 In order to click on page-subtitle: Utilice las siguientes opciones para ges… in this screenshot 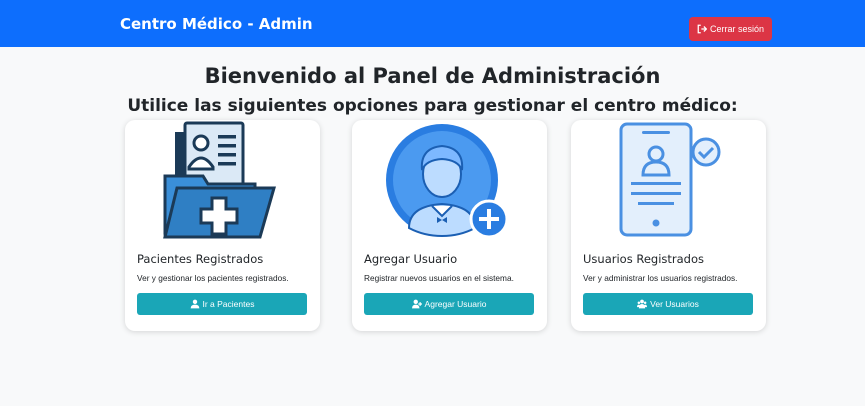, I will do `click(432, 106)`.